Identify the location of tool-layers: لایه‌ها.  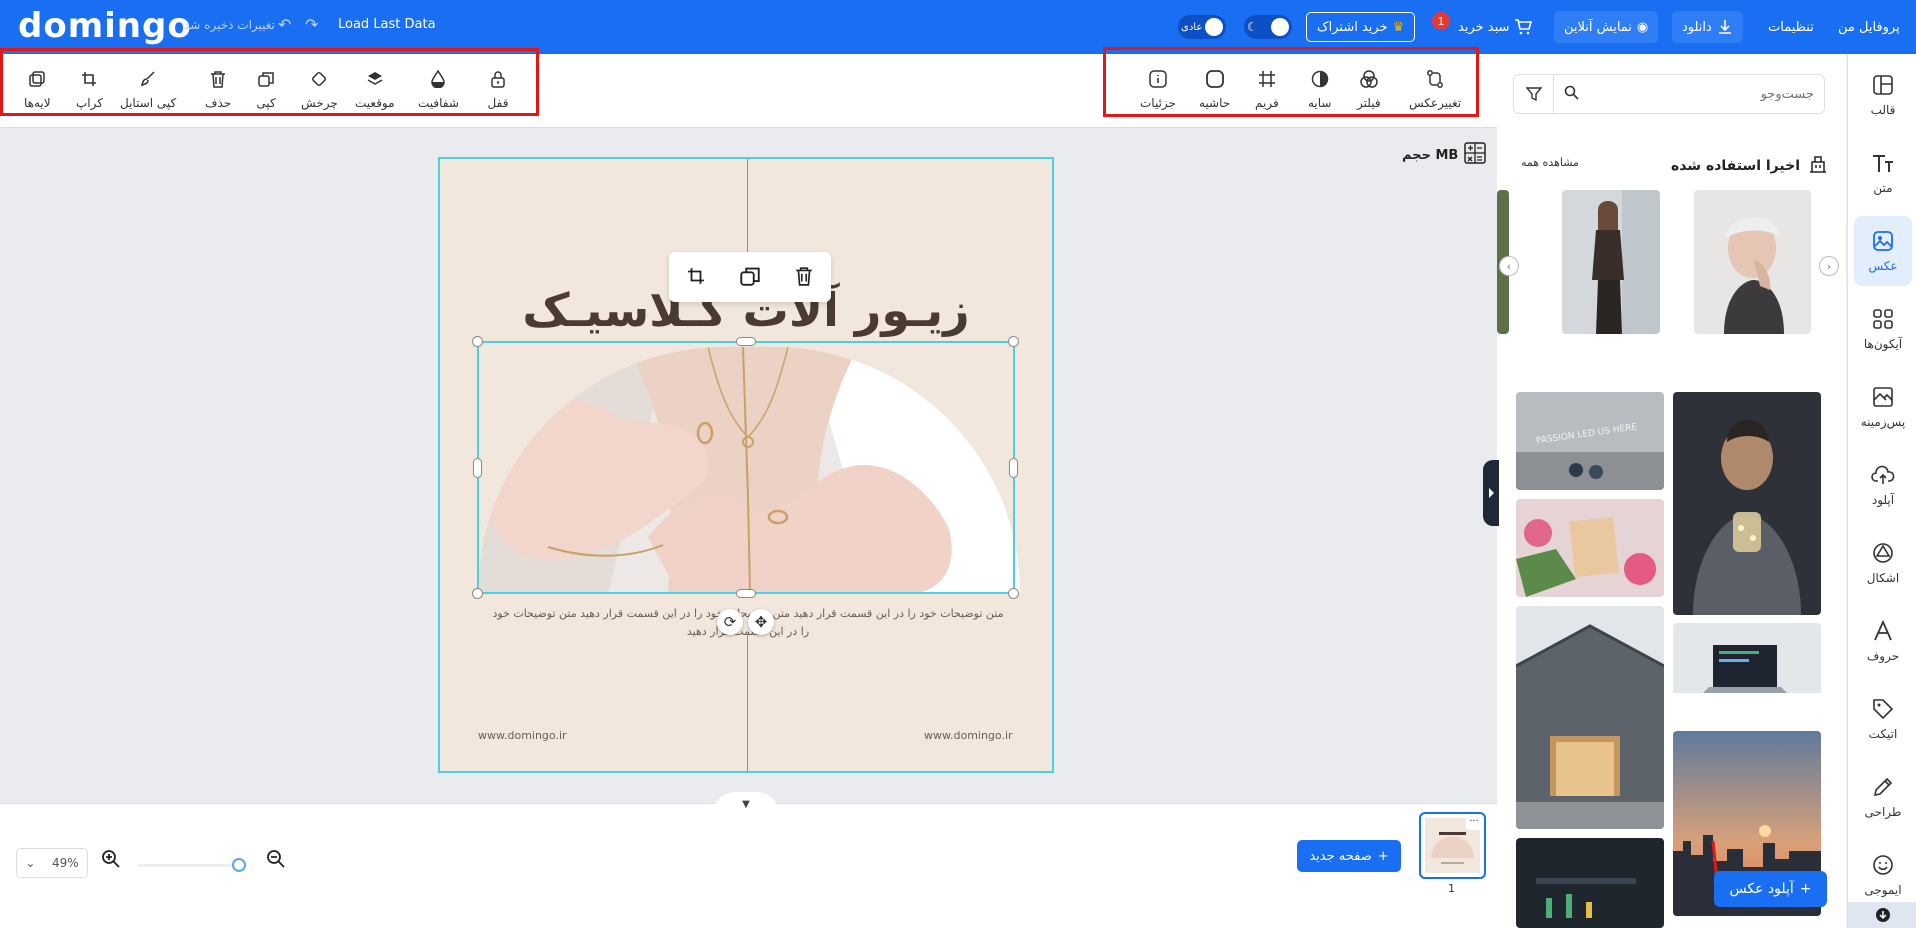
(37, 89).